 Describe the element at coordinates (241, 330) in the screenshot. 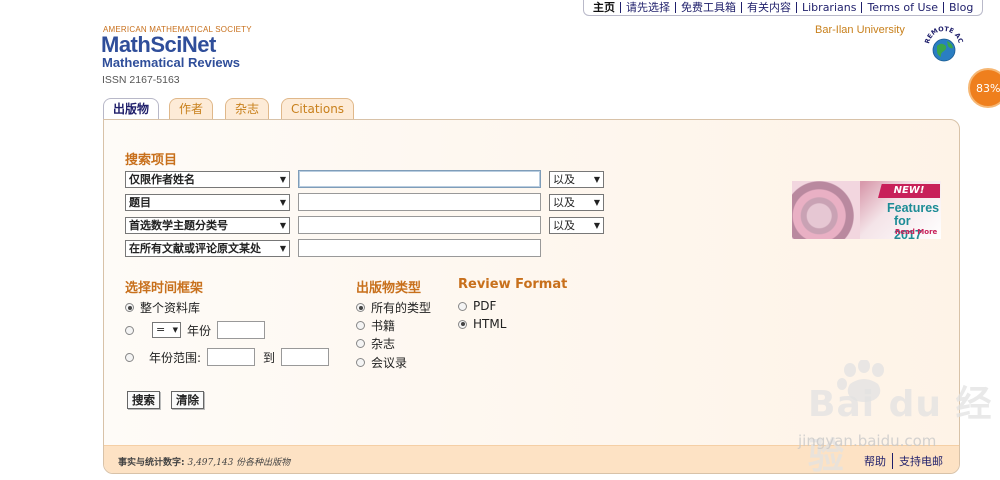

I see `year-input` at that location.